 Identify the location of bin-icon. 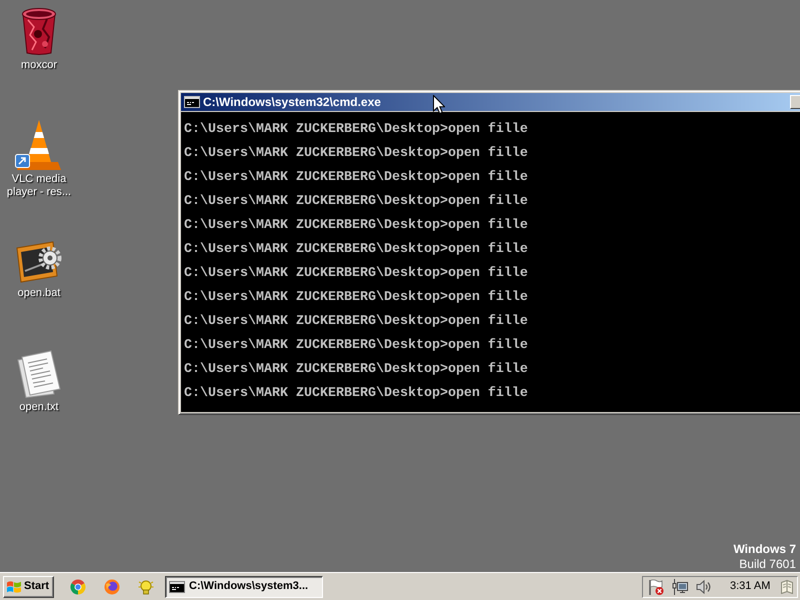
(39, 32).